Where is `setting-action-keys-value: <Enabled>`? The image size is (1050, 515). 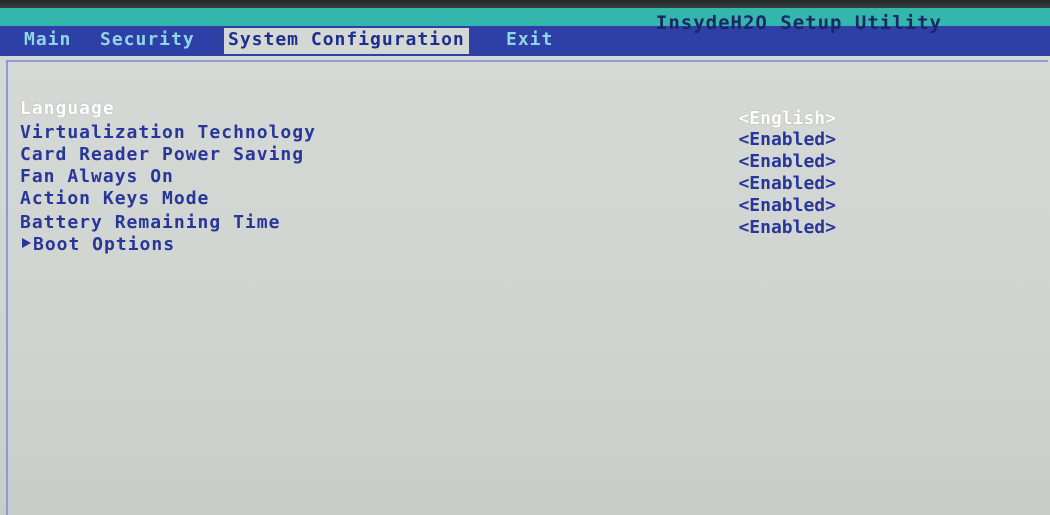
setting-action-keys-value: <Enabled> is located at coordinates (787, 205).